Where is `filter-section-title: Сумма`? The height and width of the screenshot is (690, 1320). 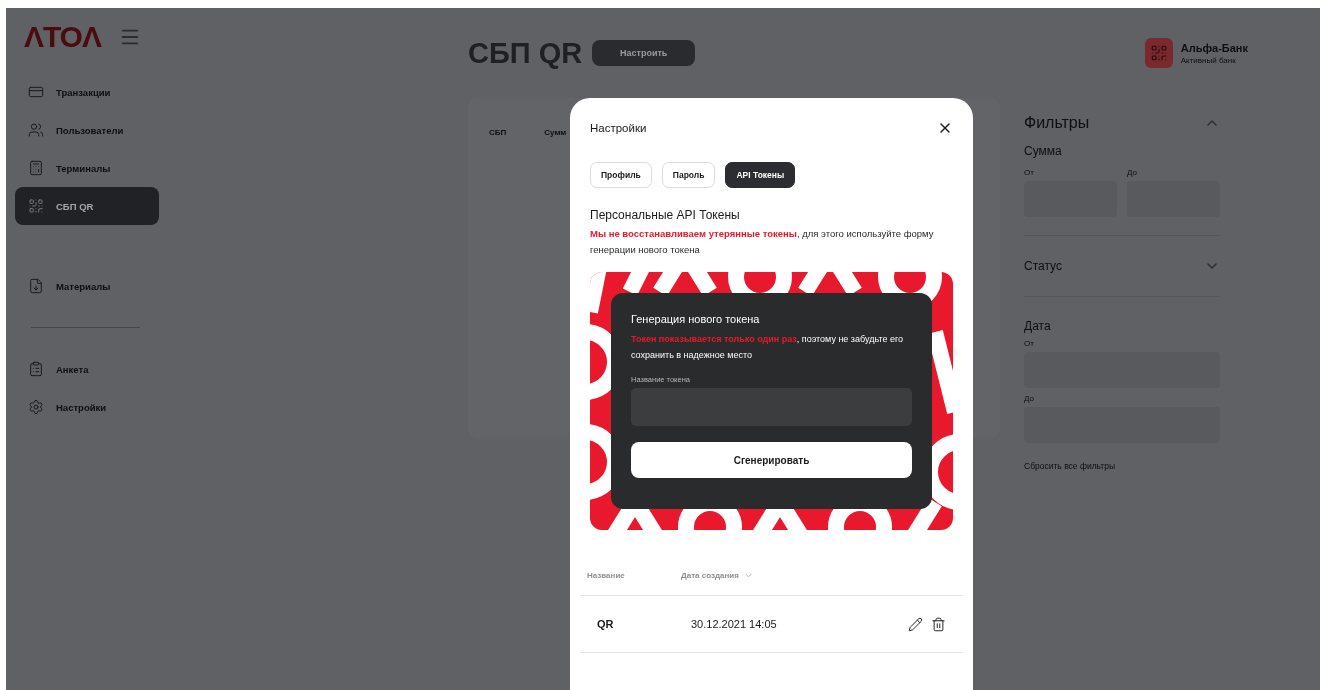 filter-section-title: Сумма is located at coordinates (1043, 151).